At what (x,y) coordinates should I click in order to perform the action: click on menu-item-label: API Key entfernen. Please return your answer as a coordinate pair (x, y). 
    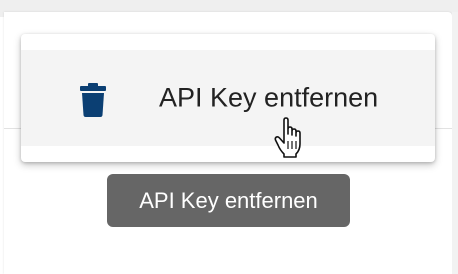
    Looking at the image, I should click on (269, 97).